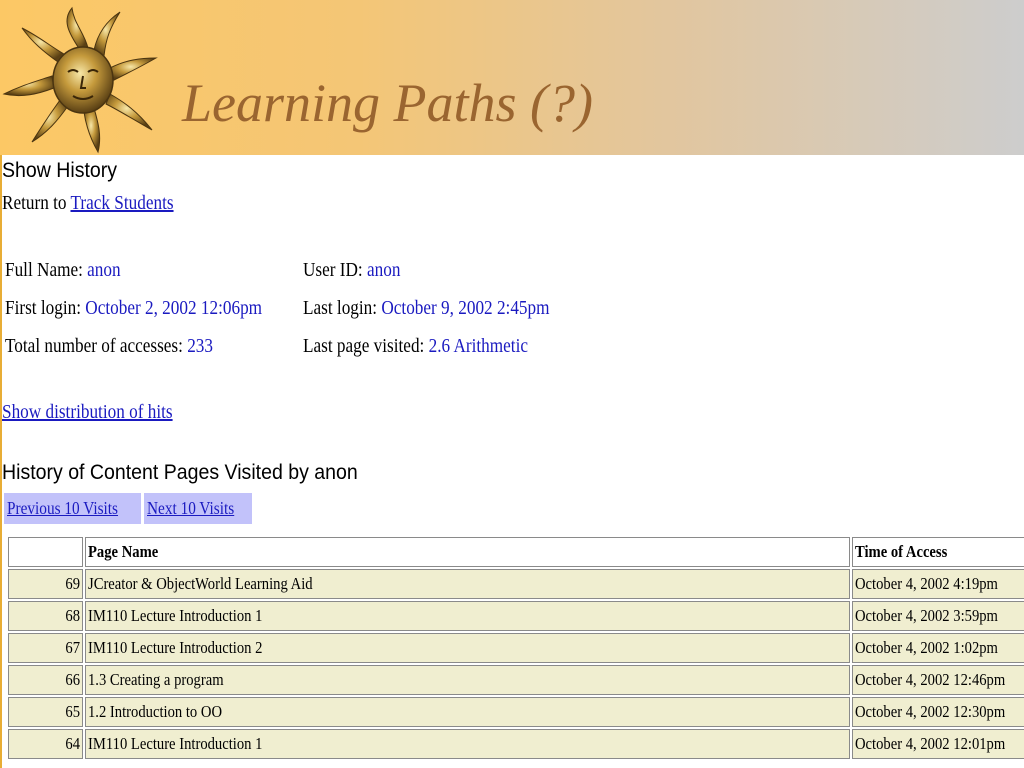 The image size is (1024, 768). I want to click on visit-number: 68, so click(45, 616).